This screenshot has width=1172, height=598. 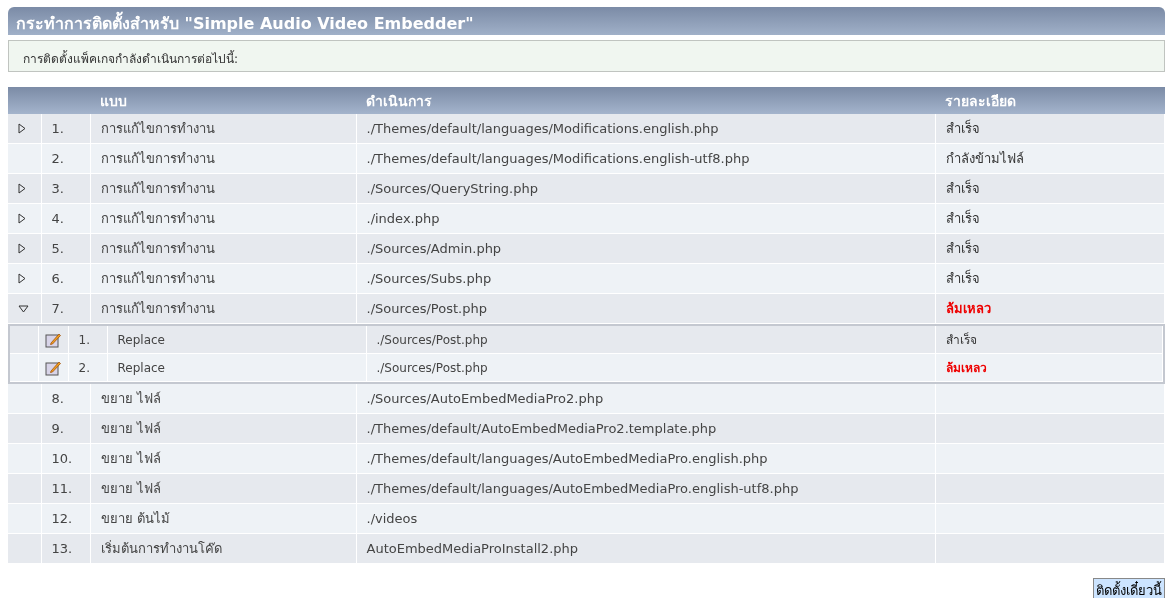 What do you see at coordinates (645, 488) in the screenshot?
I see `table-cell: ./Themes/default/languages/AutoEmbedMediaPro.english-utf8.php` at bounding box center [645, 488].